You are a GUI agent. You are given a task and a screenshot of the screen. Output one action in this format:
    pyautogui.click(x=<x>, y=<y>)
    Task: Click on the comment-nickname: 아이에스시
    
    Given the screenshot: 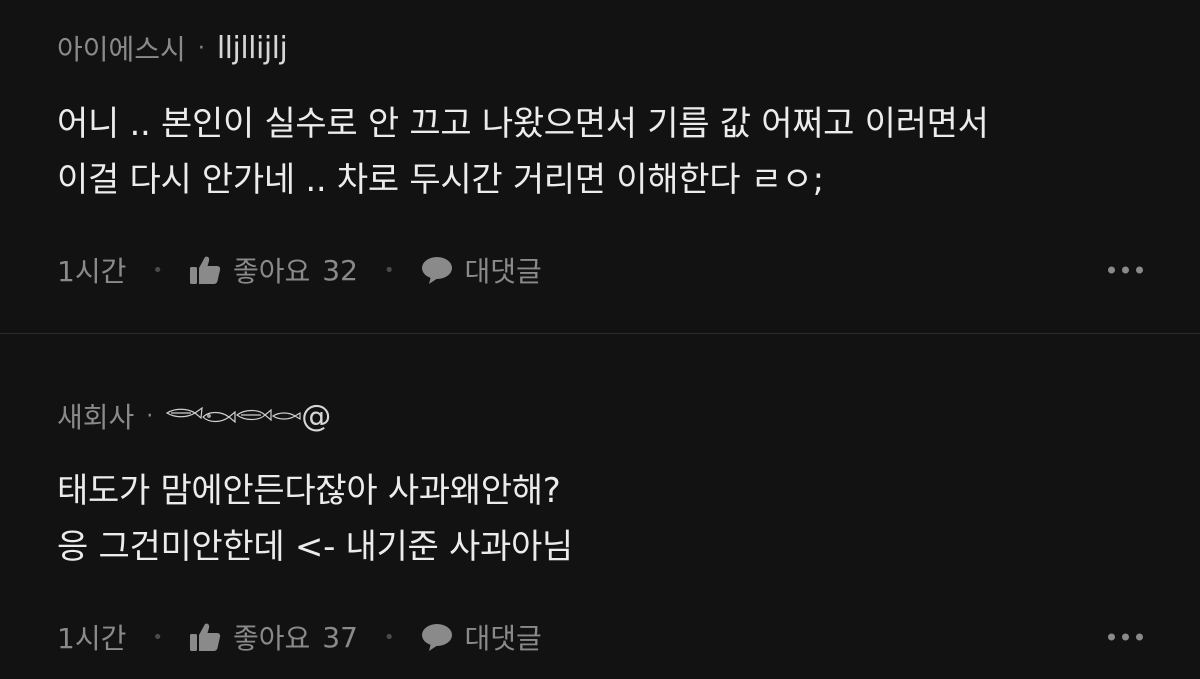 What is the action you would take?
    pyautogui.click(x=121, y=48)
    